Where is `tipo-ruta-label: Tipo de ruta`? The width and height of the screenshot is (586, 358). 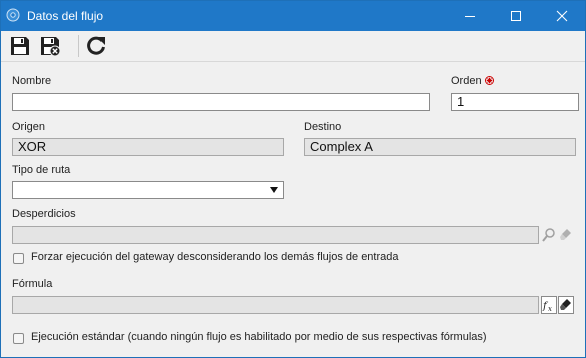 tipo-ruta-label: Tipo de ruta is located at coordinates (41, 170).